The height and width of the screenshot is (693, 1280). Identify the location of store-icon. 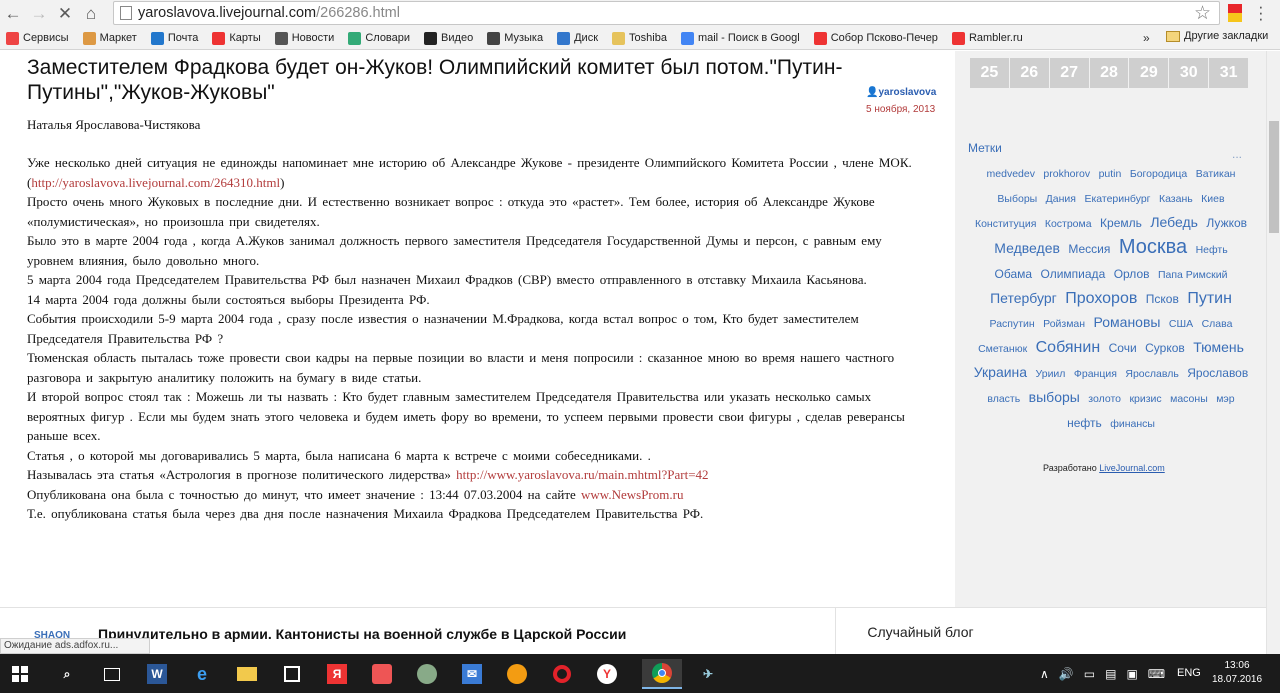
(292, 674).